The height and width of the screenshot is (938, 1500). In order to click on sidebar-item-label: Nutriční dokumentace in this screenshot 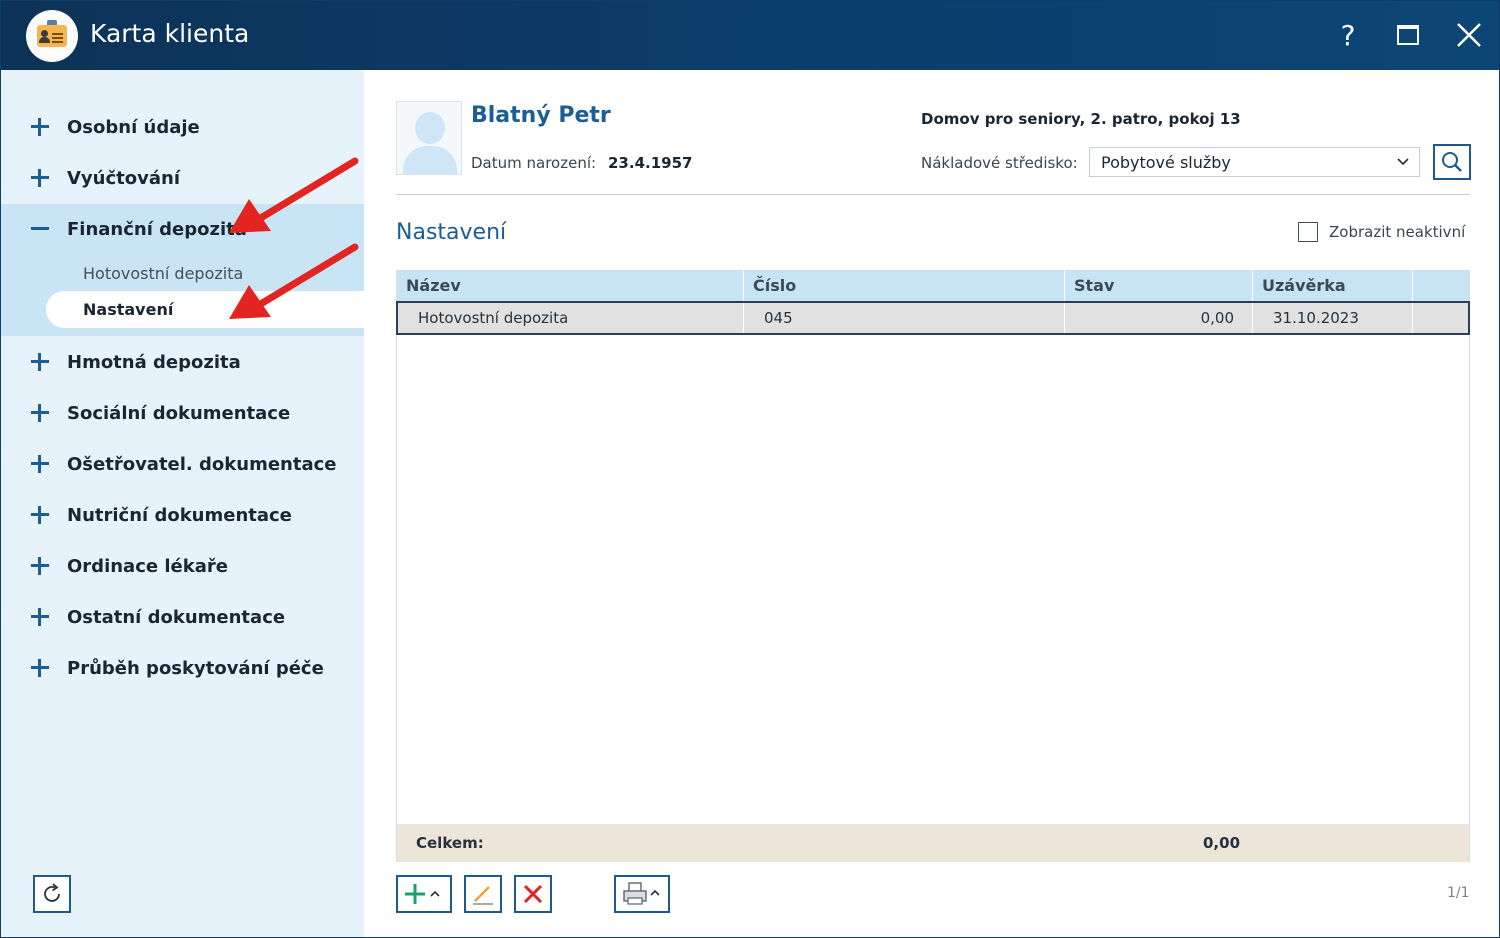, I will do `click(179, 515)`.